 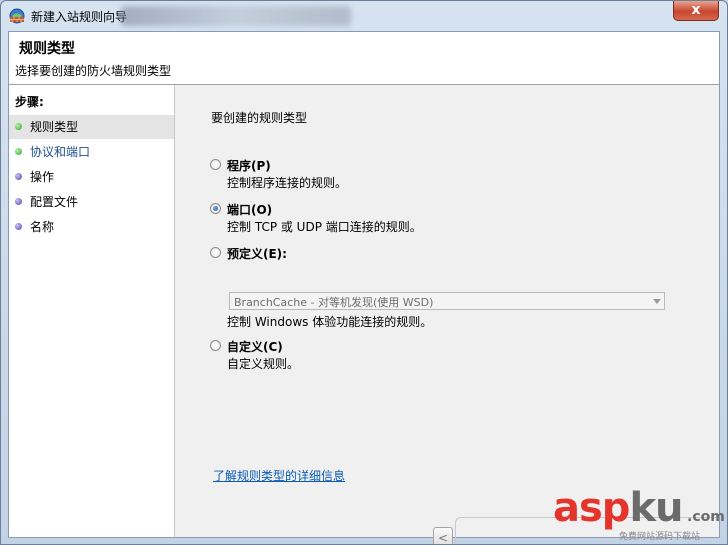 What do you see at coordinates (257, 253) in the screenshot?
I see `option-predefined-title: 预定义(E):` at bounding box center [257, 253].